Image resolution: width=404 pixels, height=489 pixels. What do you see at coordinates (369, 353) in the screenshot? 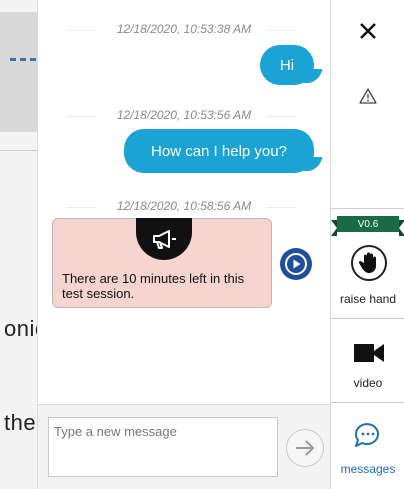
I see `video-icon` at bounding box center [369, 353].